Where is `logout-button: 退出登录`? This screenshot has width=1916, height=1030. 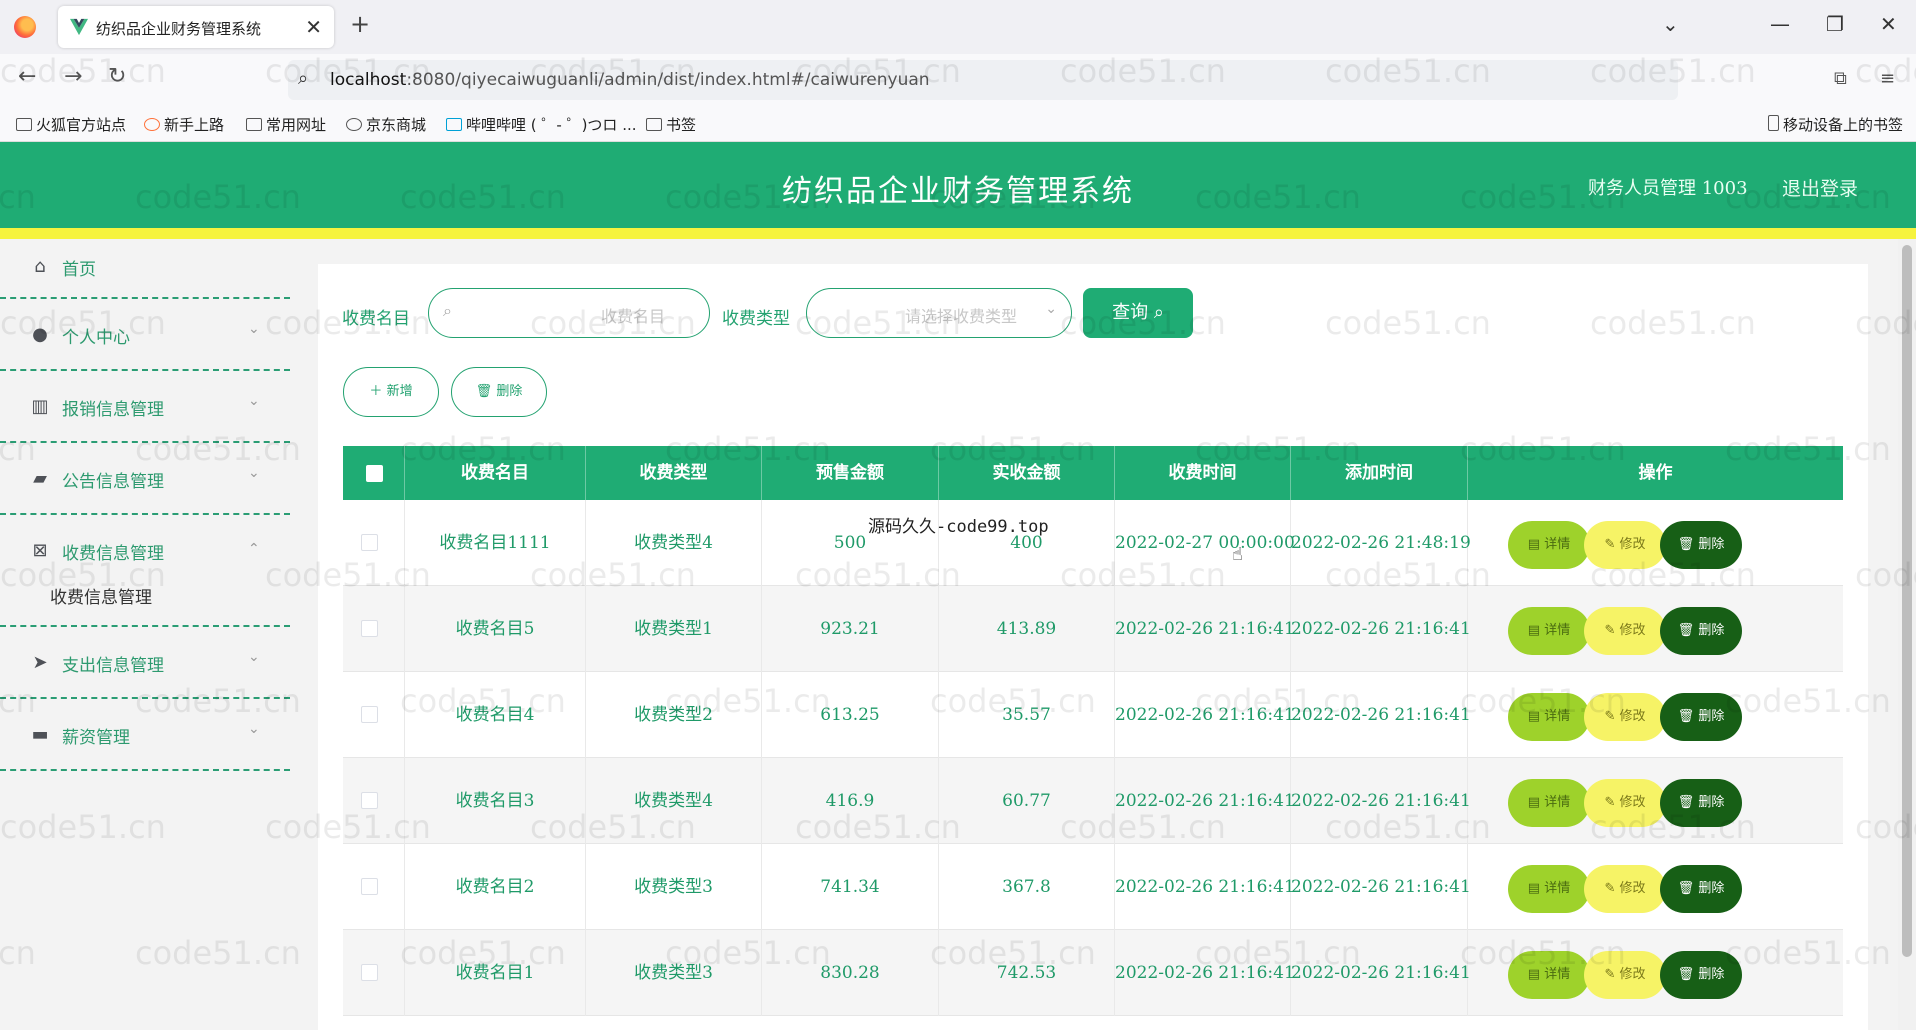
logout-button: 退出登录 is located at coordinates (1820, 187).